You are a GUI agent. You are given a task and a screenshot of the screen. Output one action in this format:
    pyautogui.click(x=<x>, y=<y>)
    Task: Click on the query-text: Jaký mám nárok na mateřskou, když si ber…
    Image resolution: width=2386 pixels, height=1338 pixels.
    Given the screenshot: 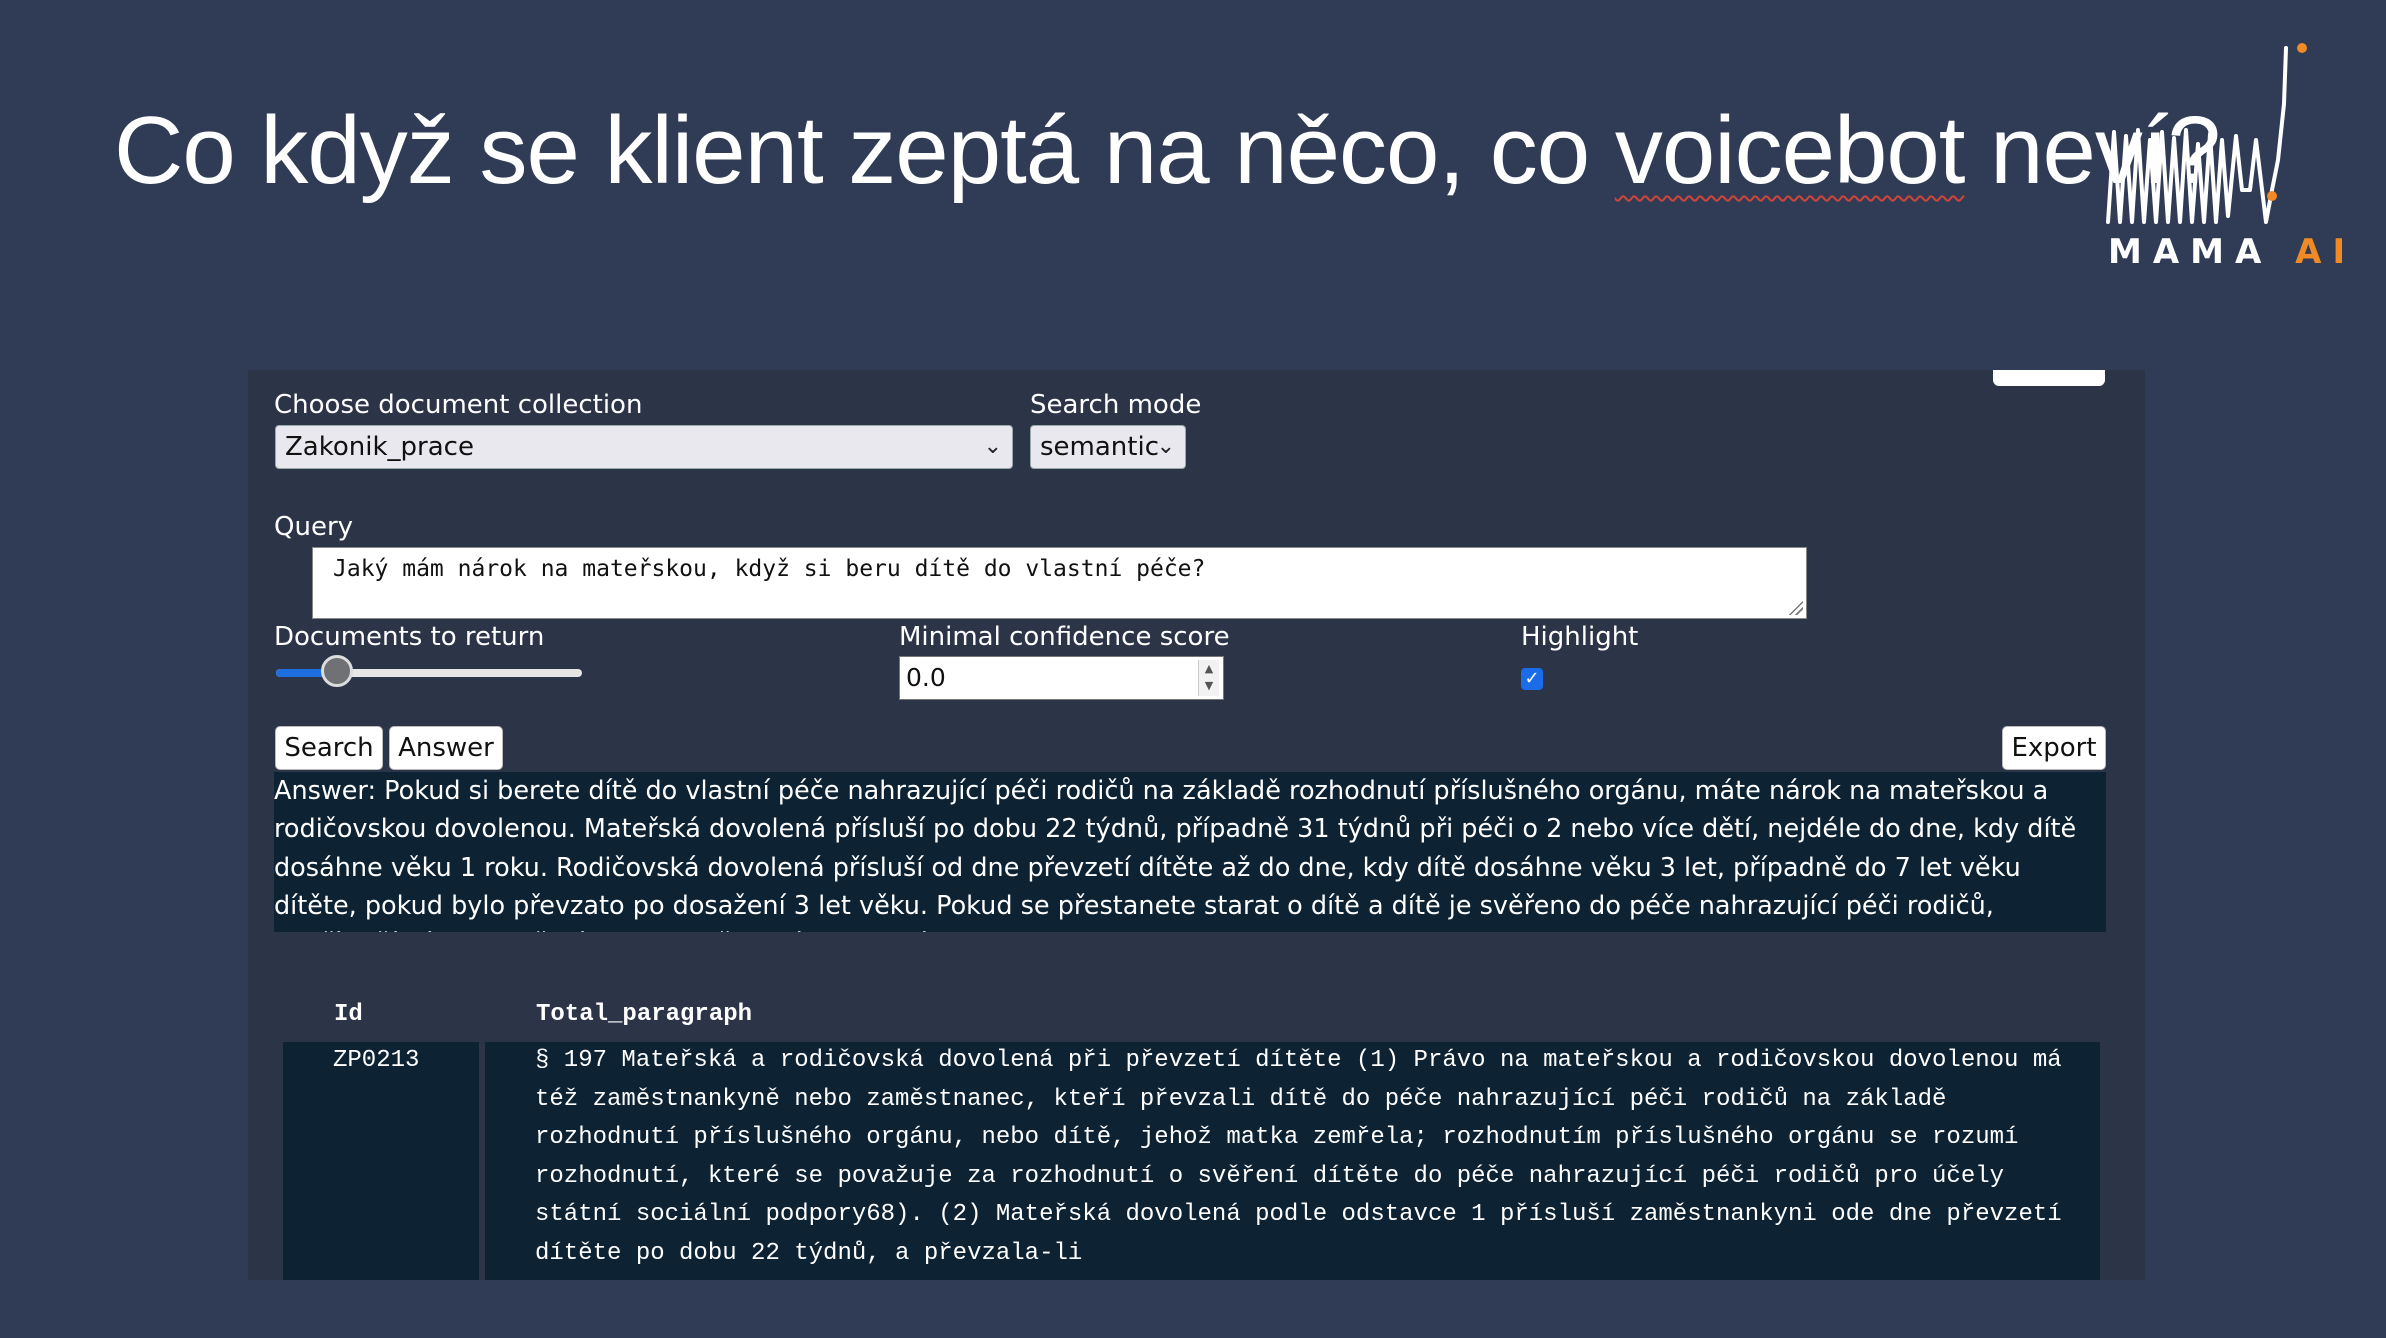 What is the action you would take?
    pyautogui.click(x=769, y=569)
    